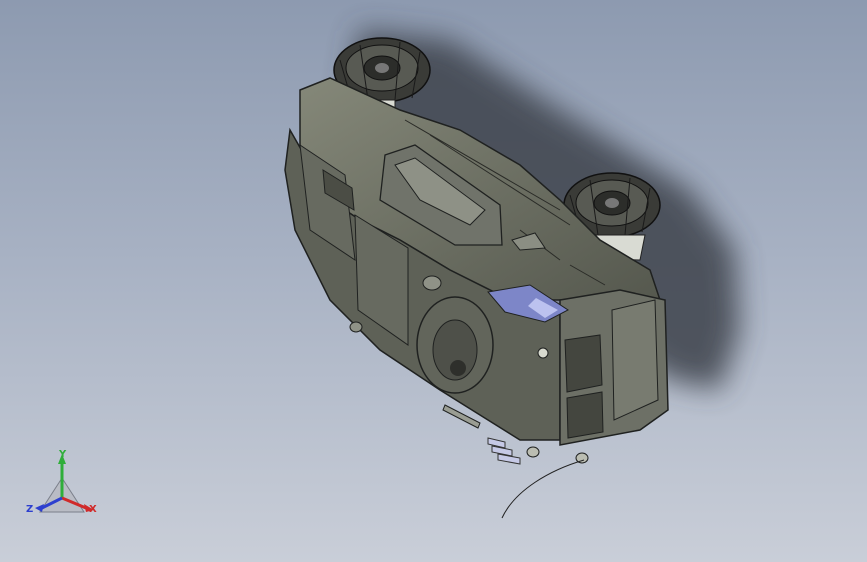  What do you see at coordinates (543, 353) in the screenshot?
I see `front-light` at bounding box center [543, 353].